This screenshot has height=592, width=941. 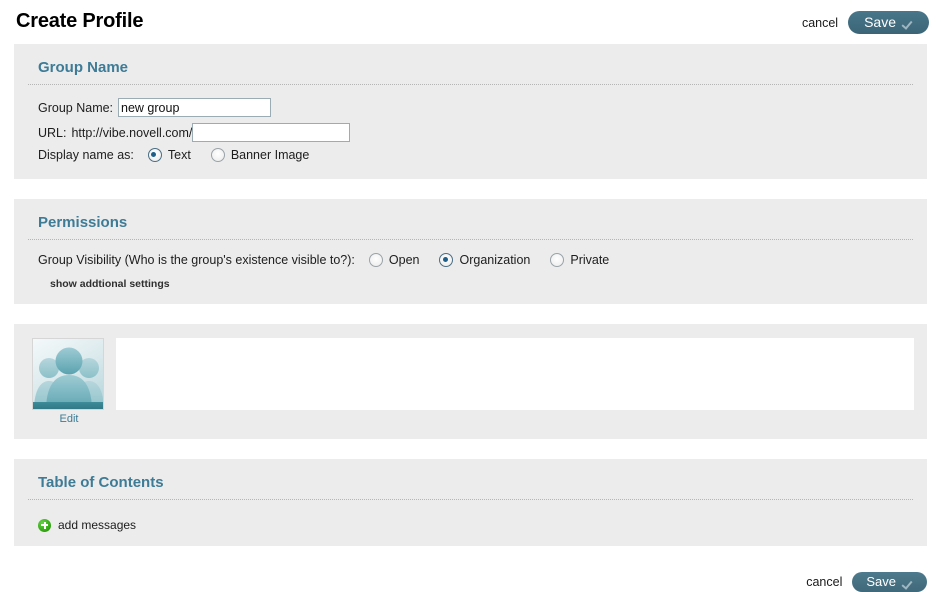 I want to click on permissions-section-title: Permissions, so click(x=470, y=225).